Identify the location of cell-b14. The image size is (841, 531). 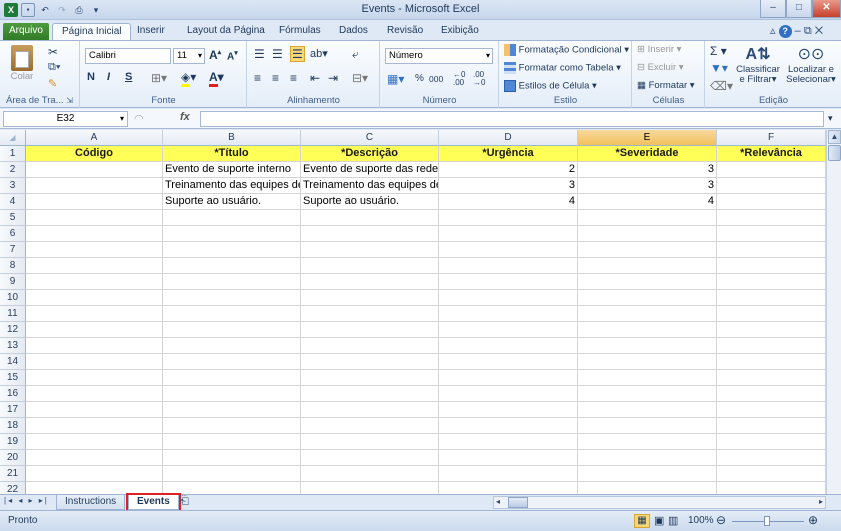
(232, 362).